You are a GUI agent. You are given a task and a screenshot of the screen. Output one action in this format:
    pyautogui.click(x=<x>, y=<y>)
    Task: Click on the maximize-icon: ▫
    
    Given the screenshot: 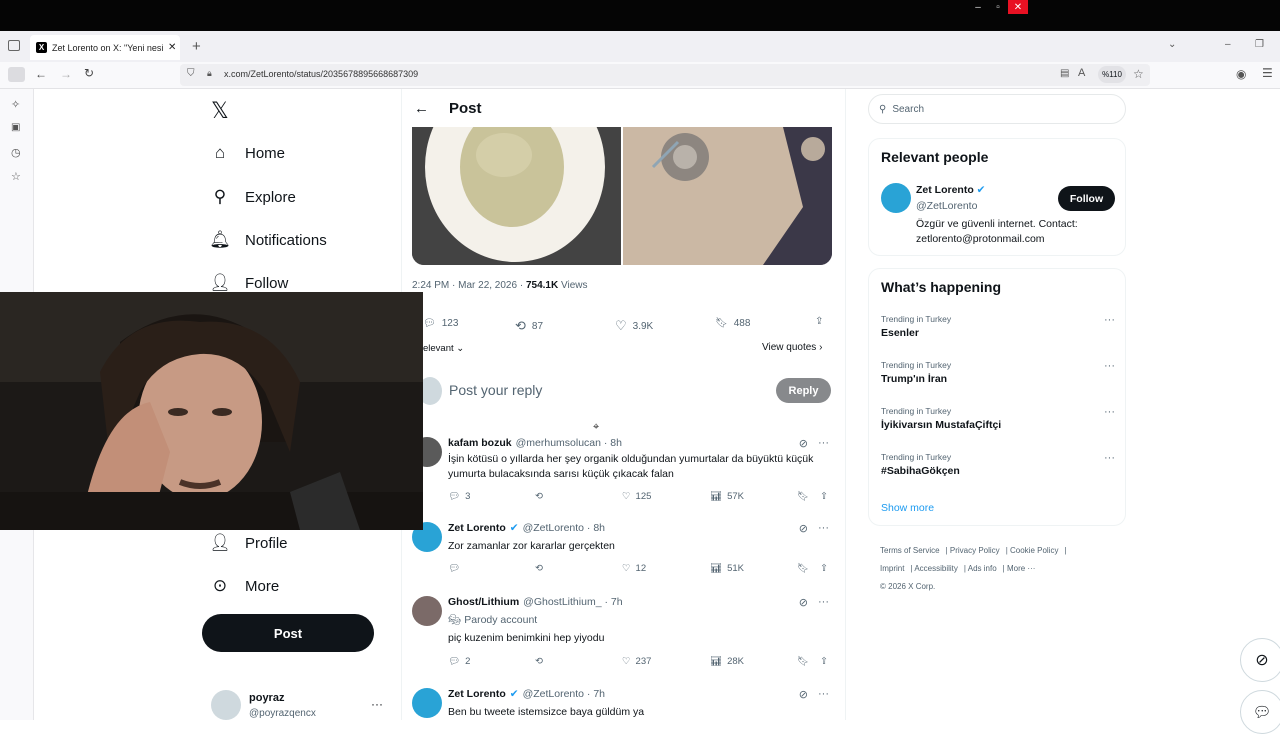 What is the action you would take?
    pyautogui.click(x=998, y=7)
    